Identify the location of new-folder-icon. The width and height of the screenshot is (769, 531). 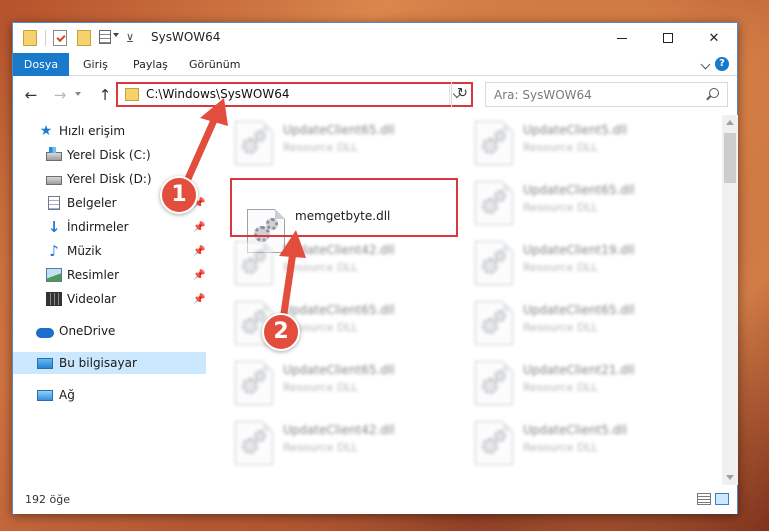
(84, 38).